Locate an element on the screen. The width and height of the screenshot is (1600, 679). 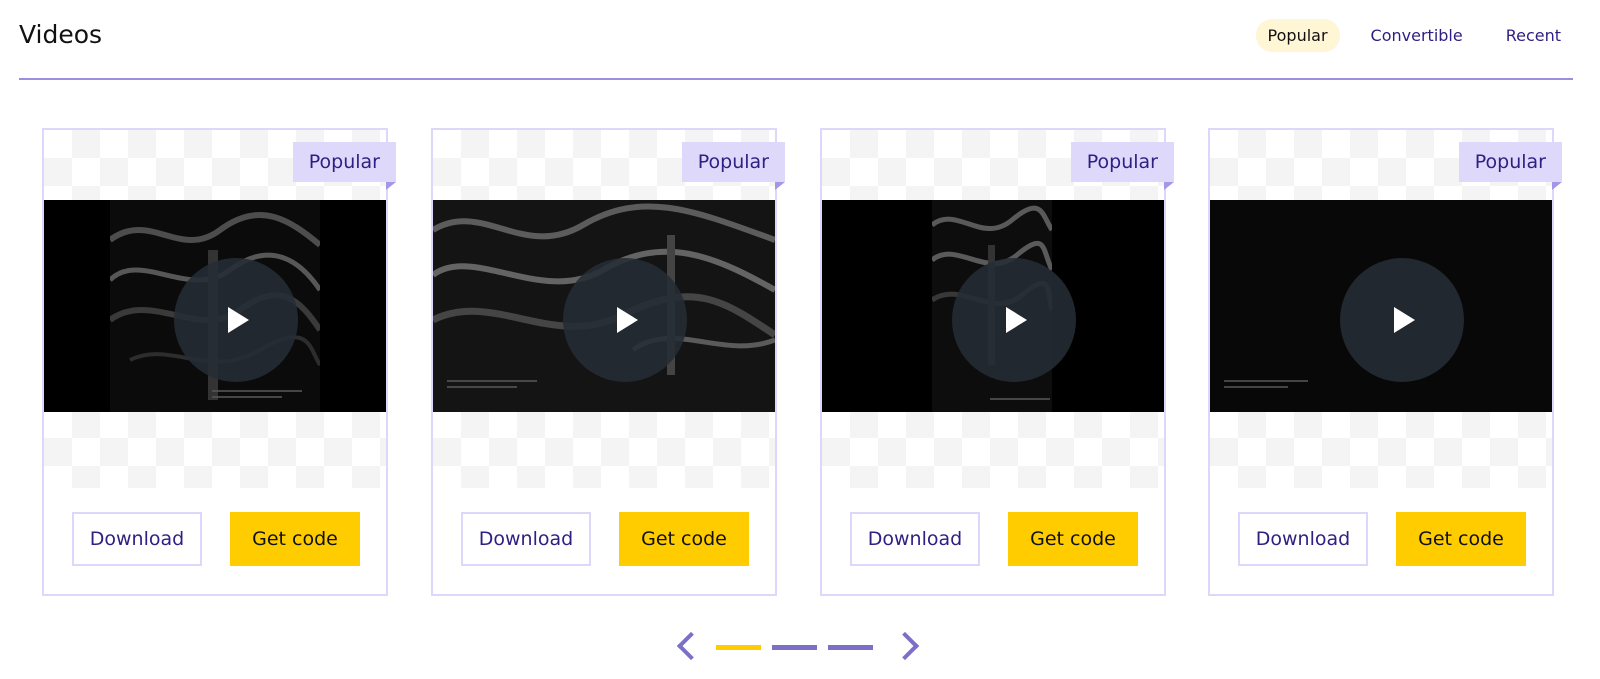
carousel-pagination is located at coordinates (800, 651).